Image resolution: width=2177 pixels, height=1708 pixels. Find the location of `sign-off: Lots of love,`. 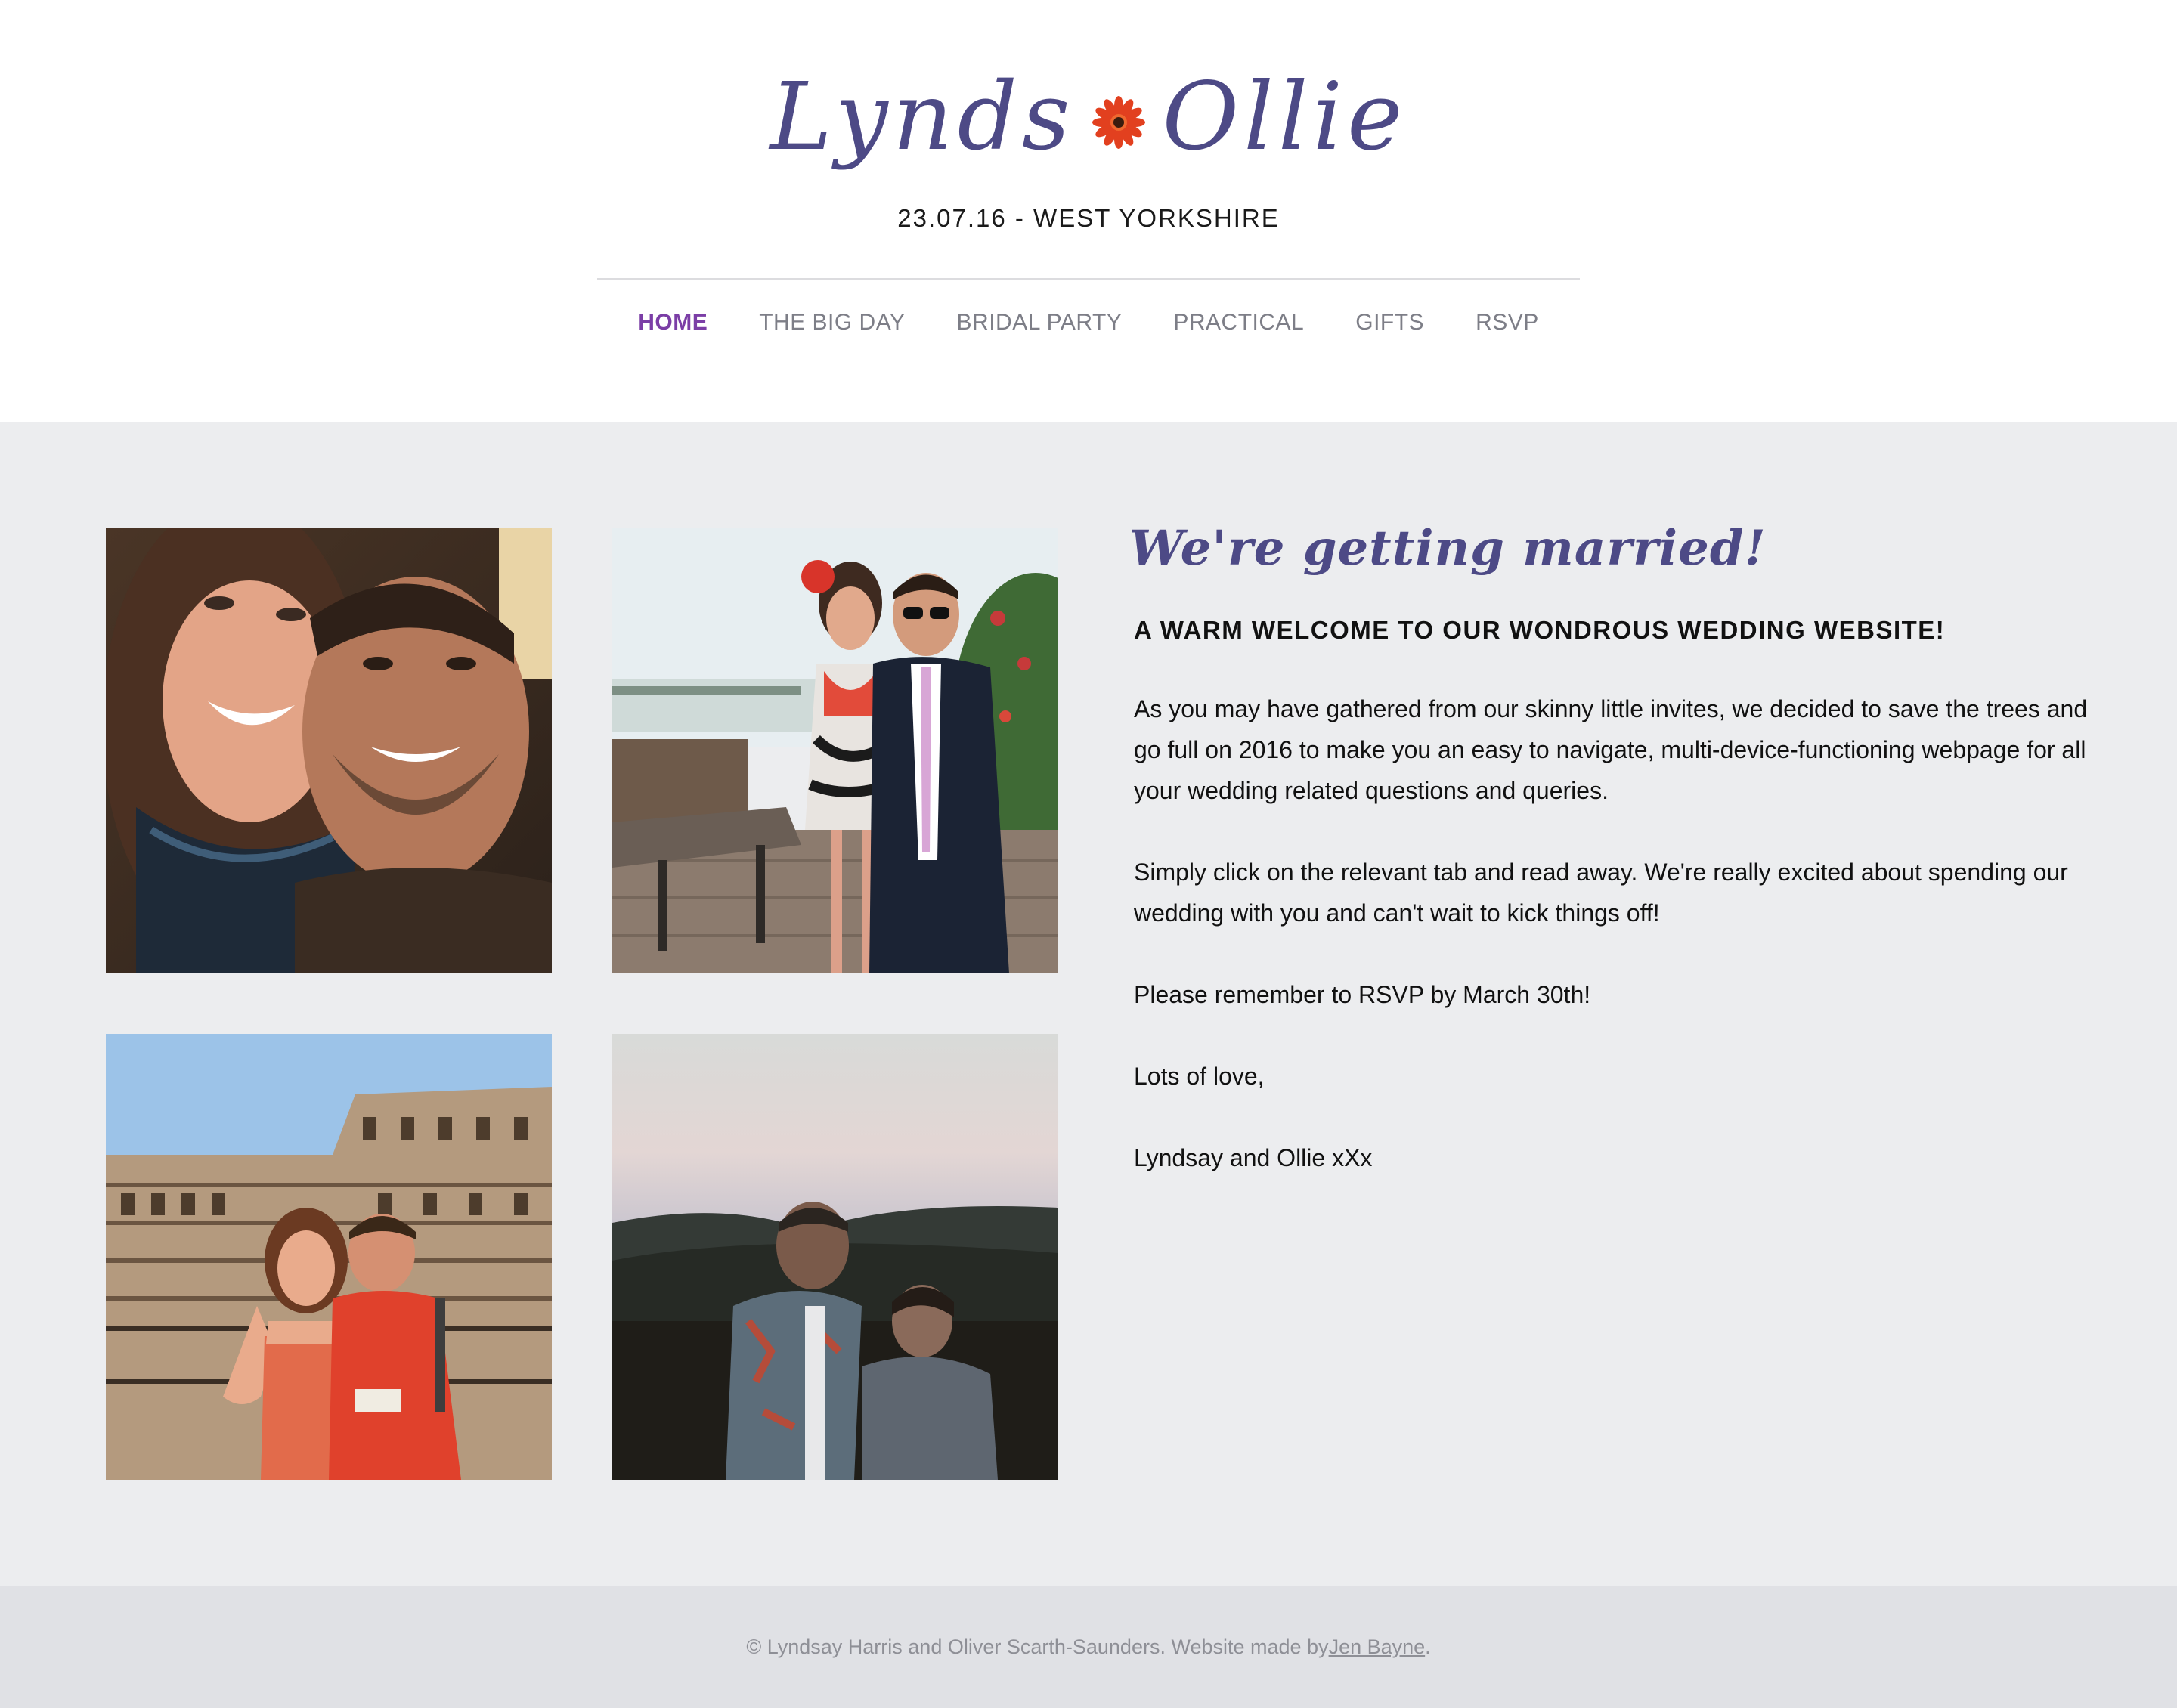

sign-off: Lots of love, is located at coordinates (1199, 1076).